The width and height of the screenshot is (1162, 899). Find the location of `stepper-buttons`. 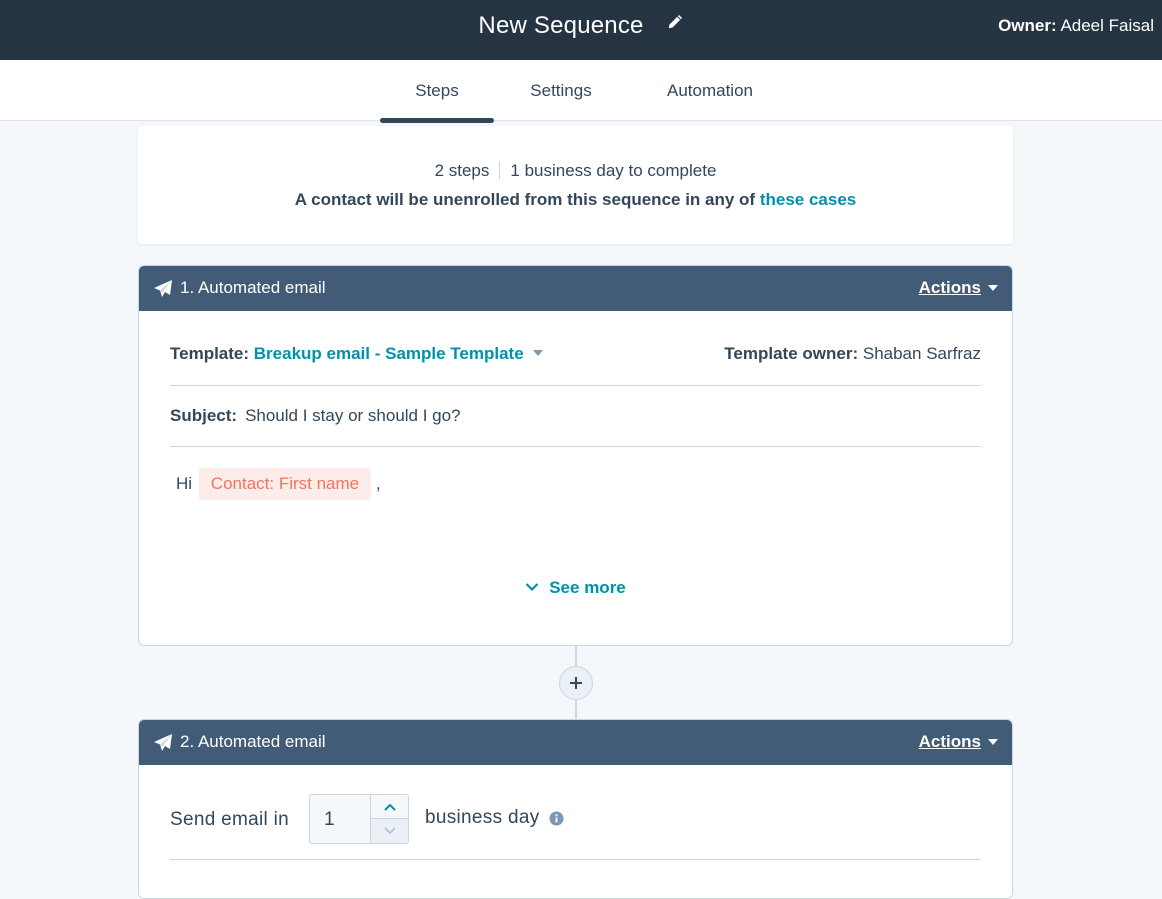

stepper-buttons is located at coordinates (389, 819).